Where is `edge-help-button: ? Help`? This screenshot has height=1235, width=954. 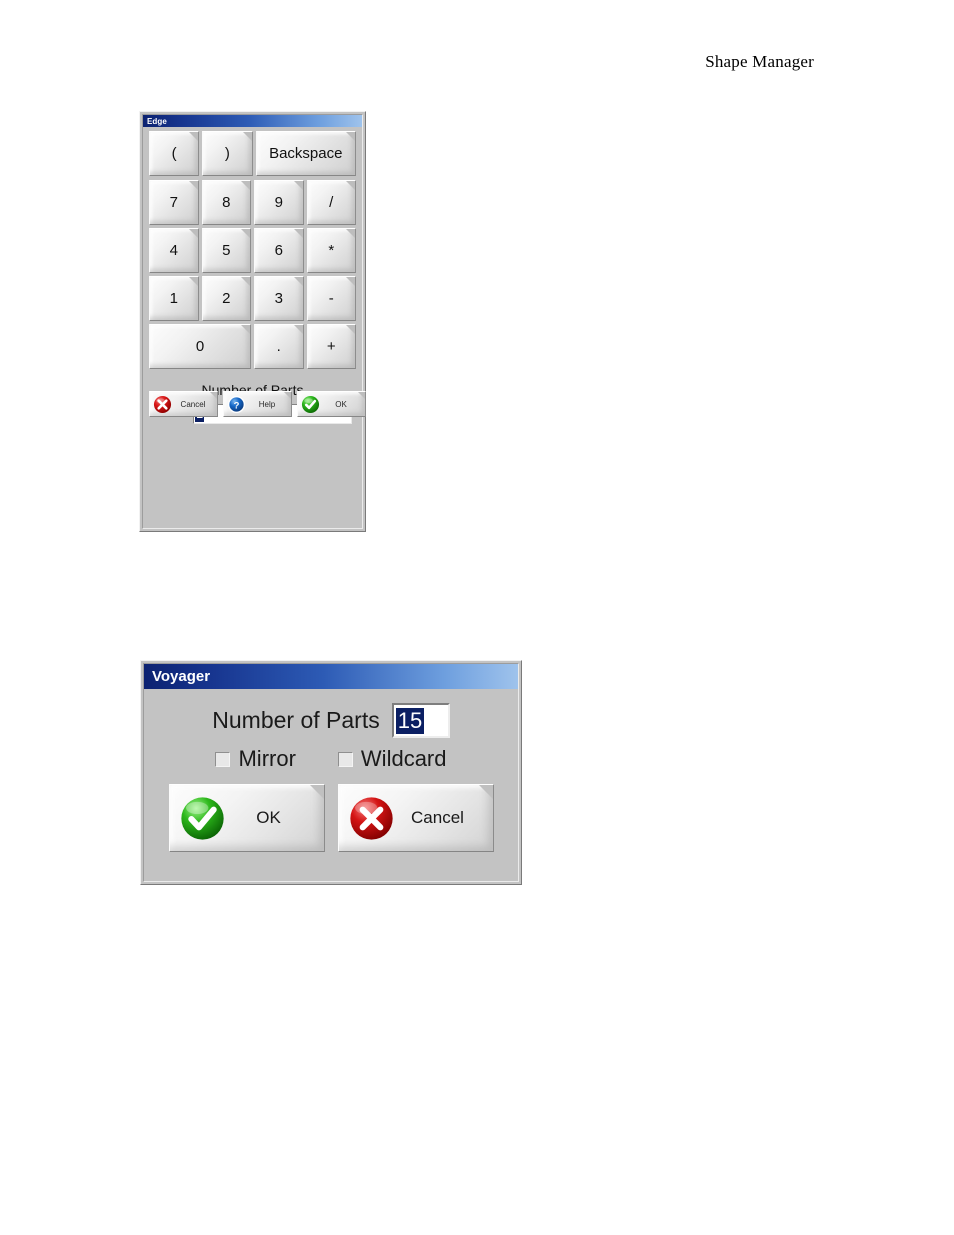 edge-help-button: ? Help is located at coordinates (257, 404).